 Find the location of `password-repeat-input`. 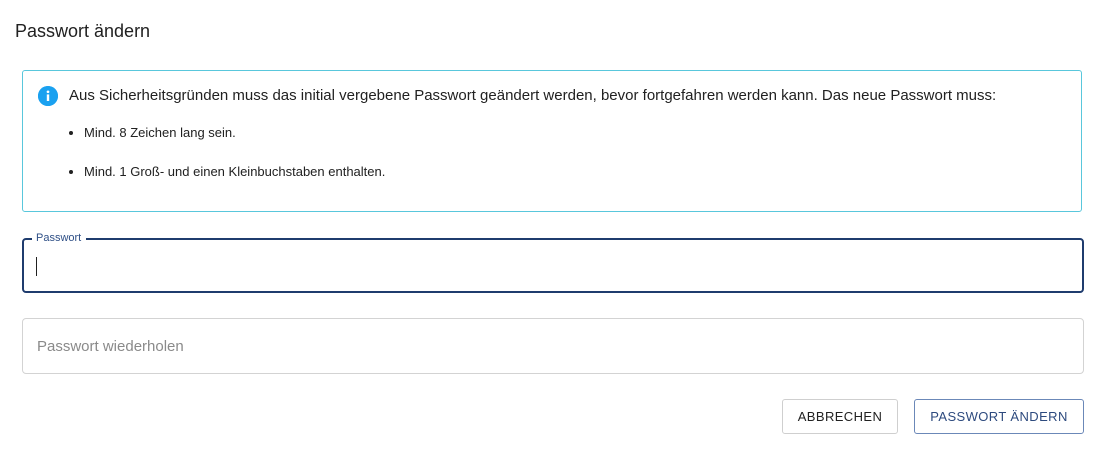

password-repeat-input is located at coordinates (553, 346).